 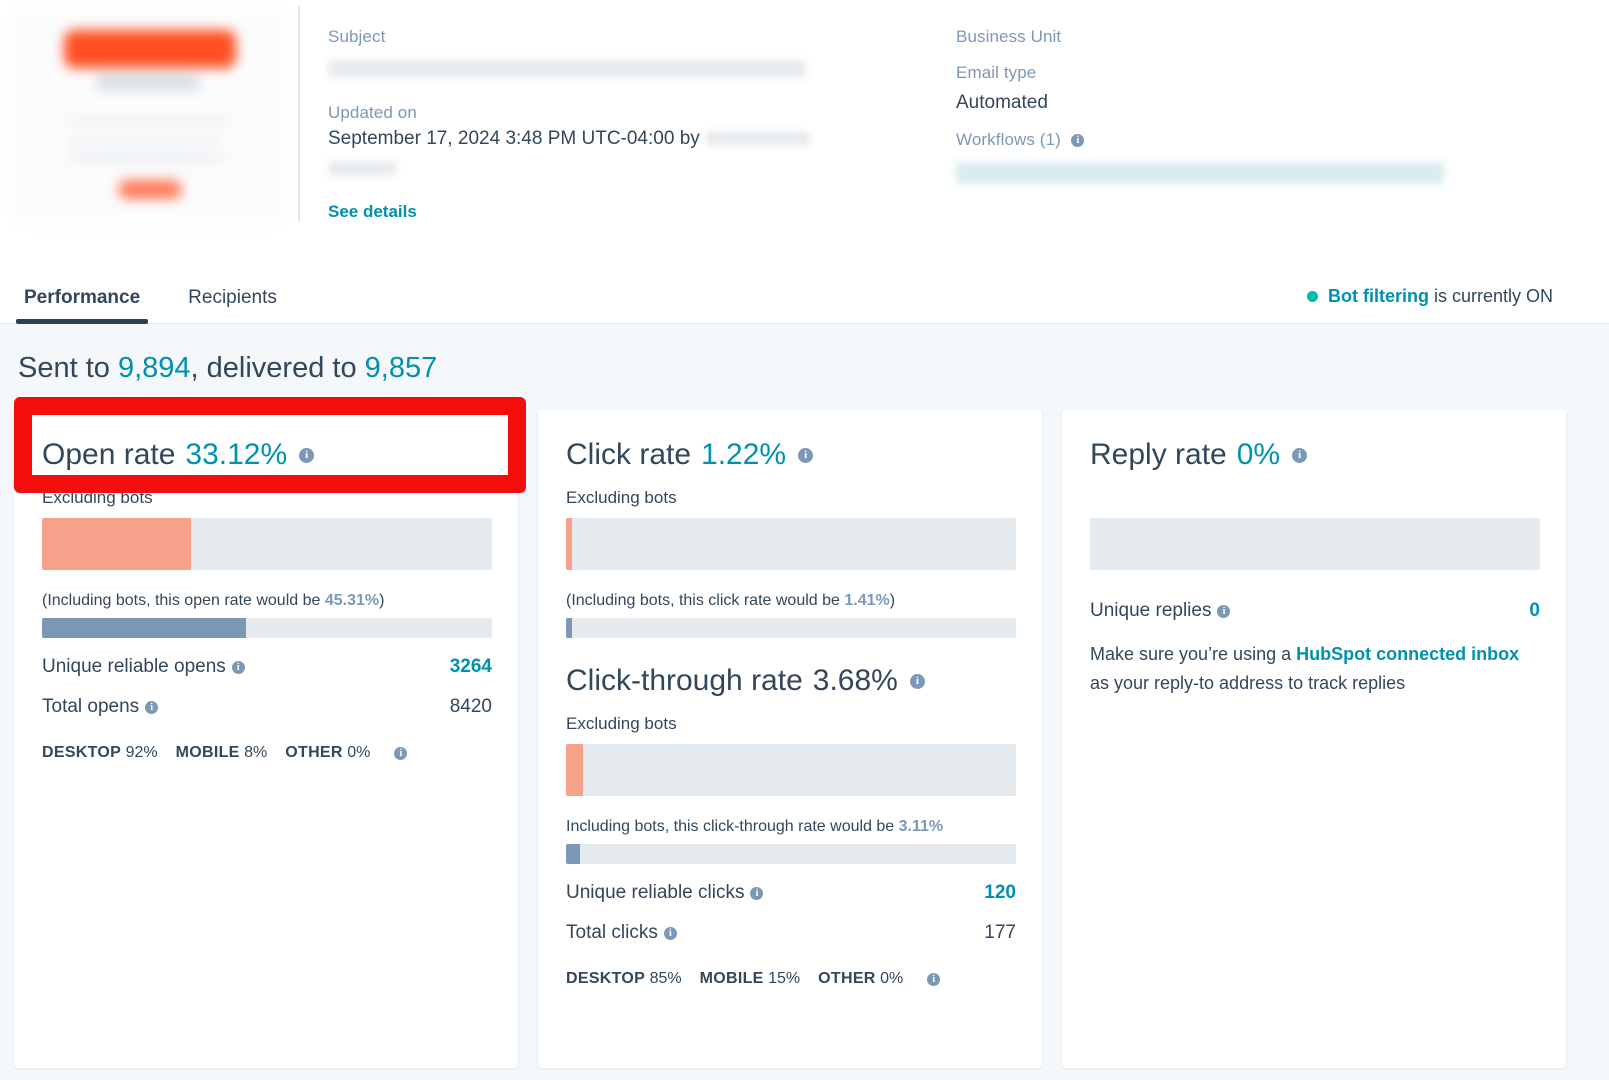 I want to click on device-name: DESKTOP, so click(x=82, y=752).